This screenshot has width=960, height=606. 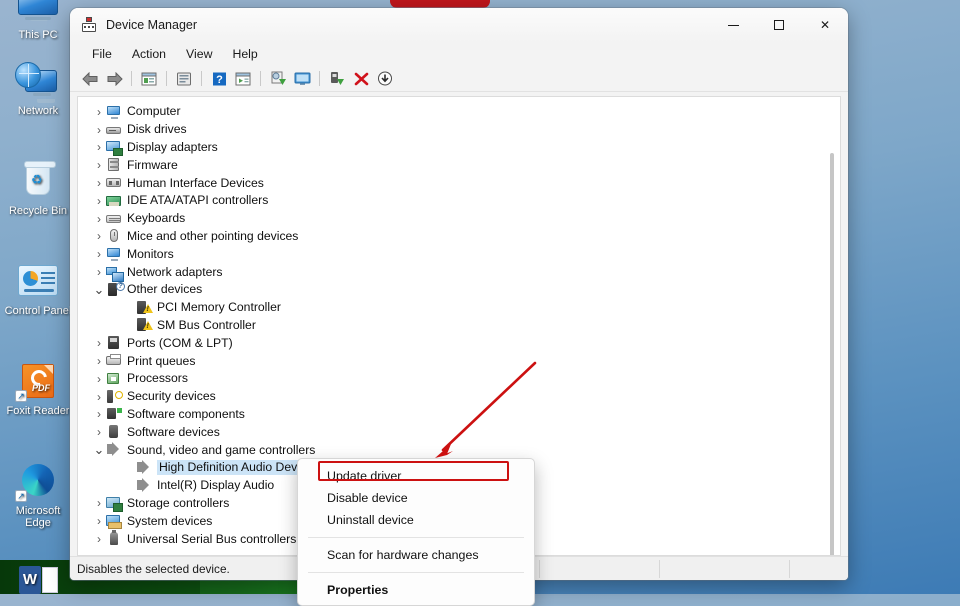 I want to click on desktop-icon-network: Network, so click(x=38, y=89).